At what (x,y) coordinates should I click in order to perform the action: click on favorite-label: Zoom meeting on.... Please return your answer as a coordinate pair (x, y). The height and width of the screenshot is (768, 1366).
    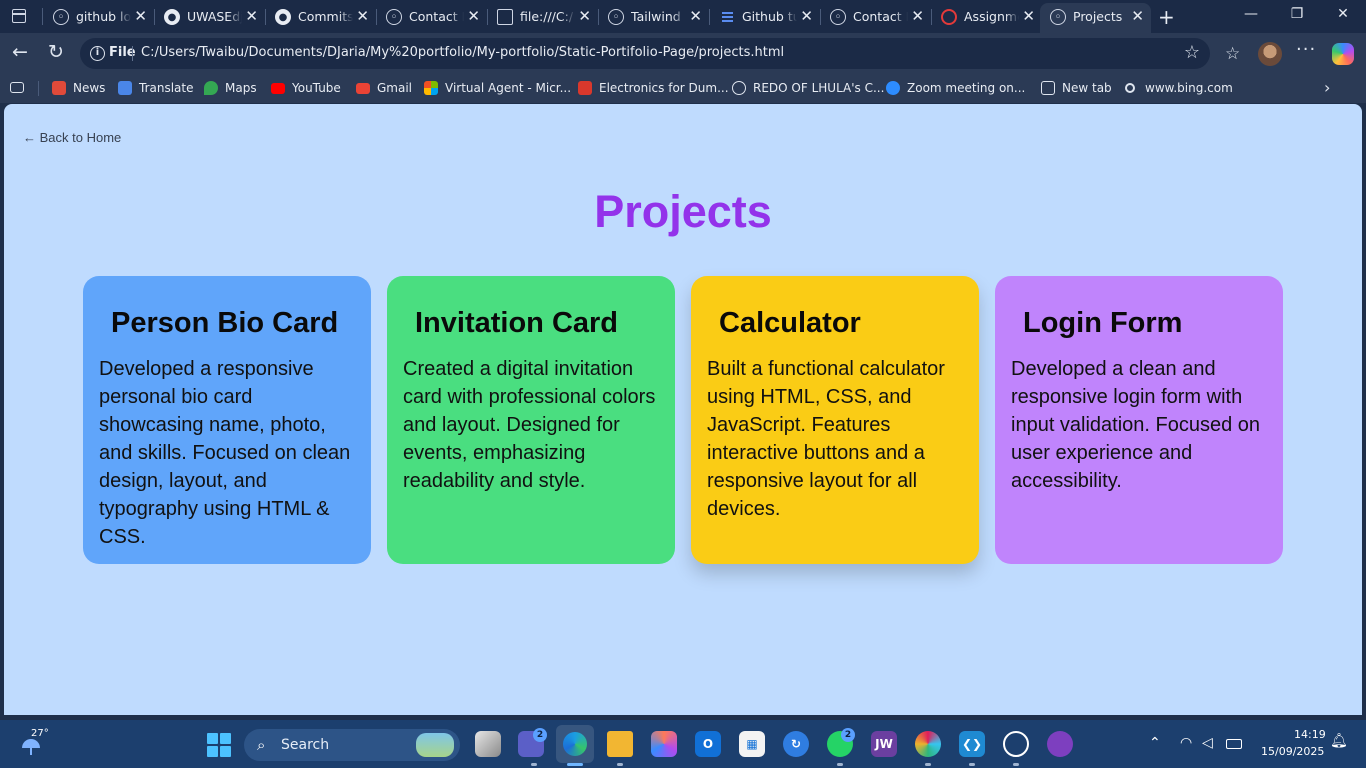
    Looking at the image, I should click on (966, 88).